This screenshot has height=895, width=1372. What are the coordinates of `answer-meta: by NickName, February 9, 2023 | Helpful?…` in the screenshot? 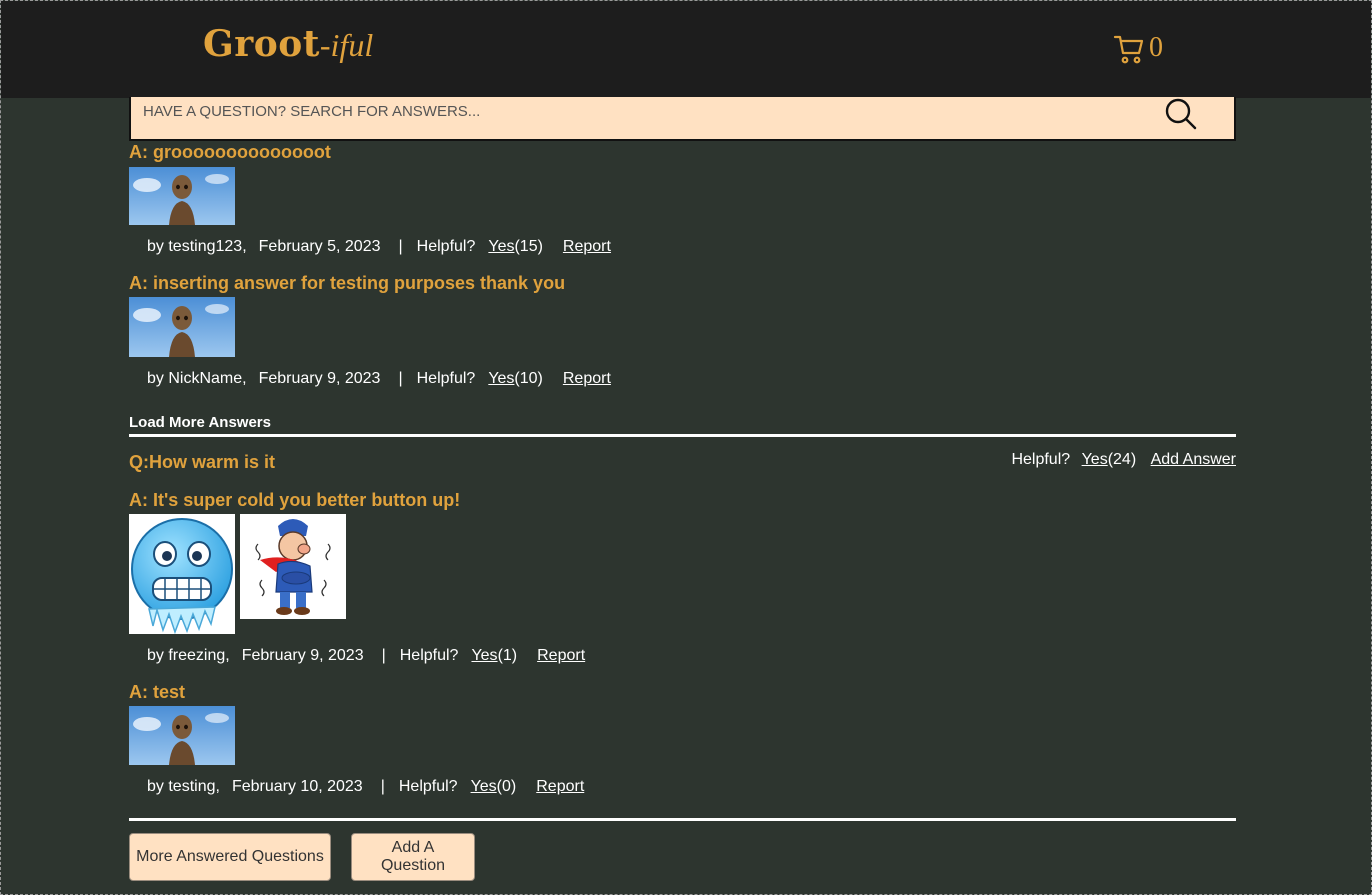 It's located at (379, 379).